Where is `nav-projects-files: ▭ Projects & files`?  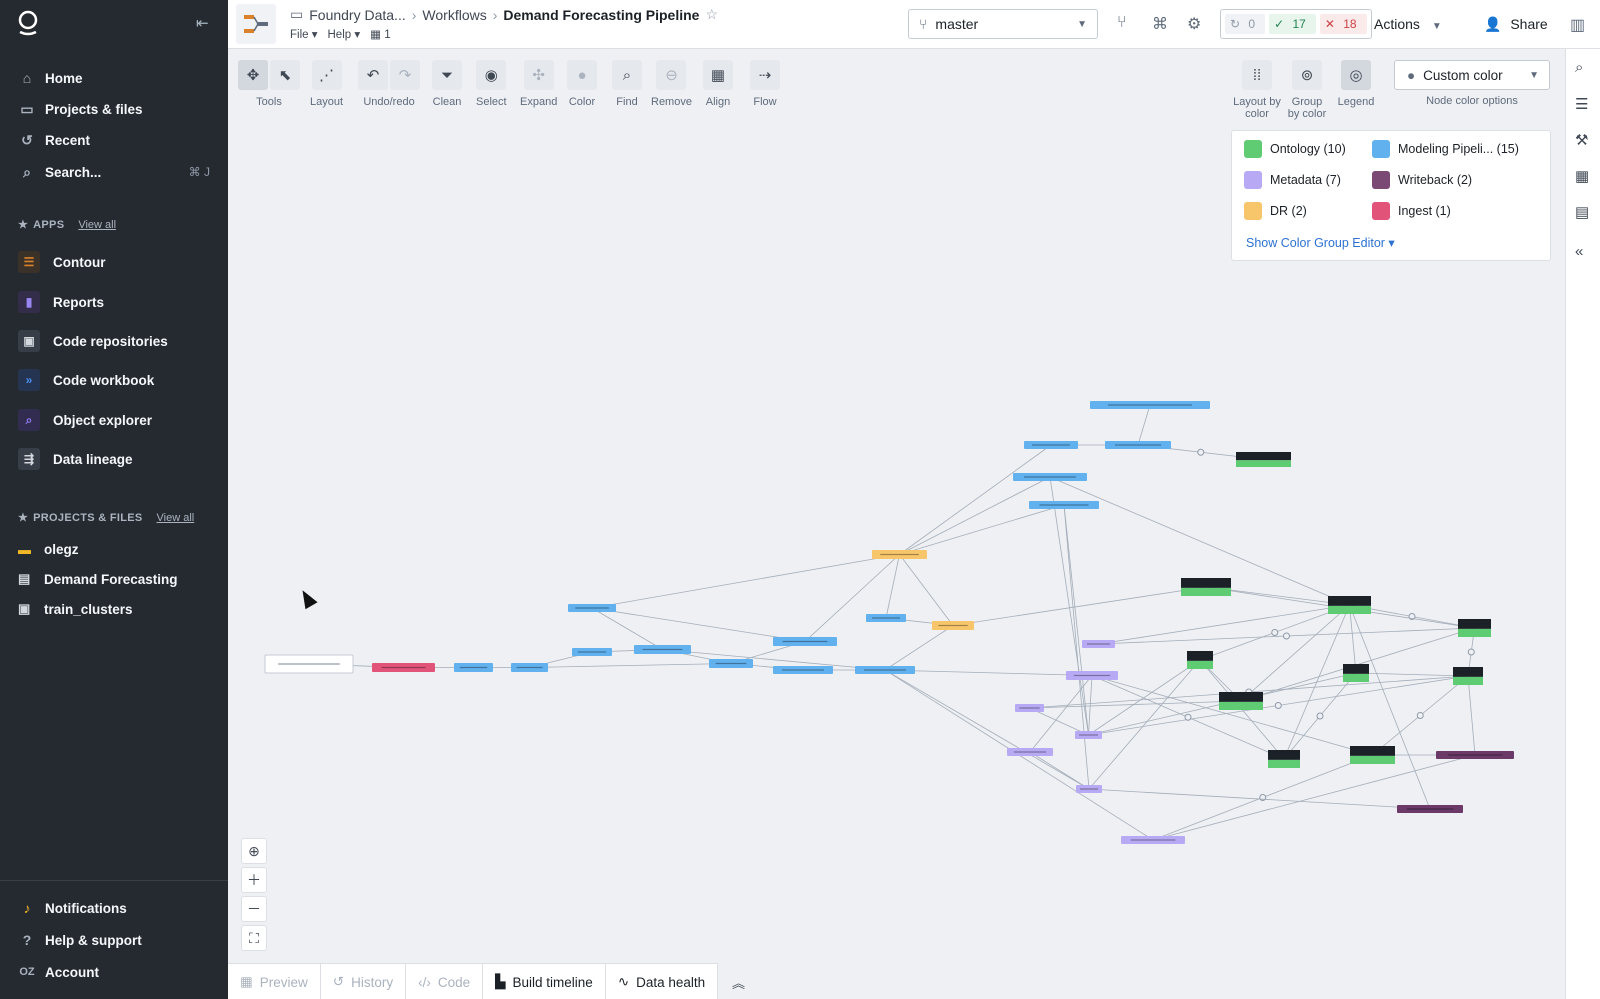 nav-projects-files: ▭ Projects & files is located at coordinates (114, 109).